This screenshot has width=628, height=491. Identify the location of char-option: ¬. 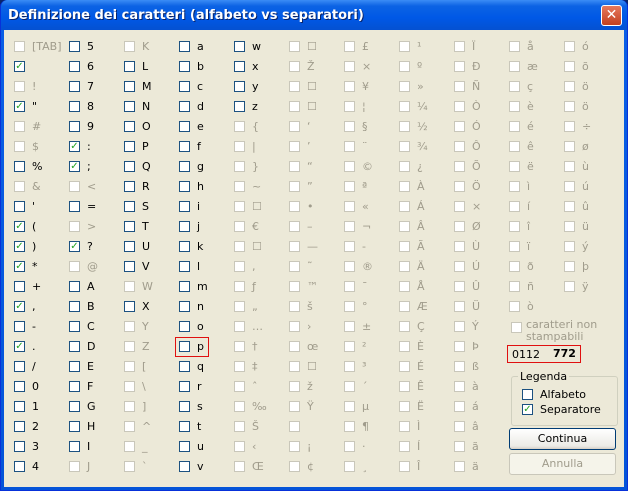
(369, 227).